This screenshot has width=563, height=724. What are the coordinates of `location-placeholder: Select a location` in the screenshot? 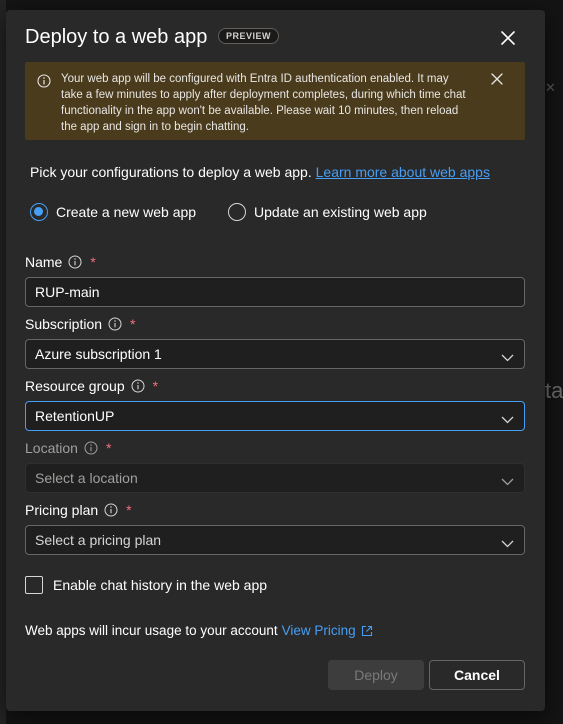 It's located at (86, 478).